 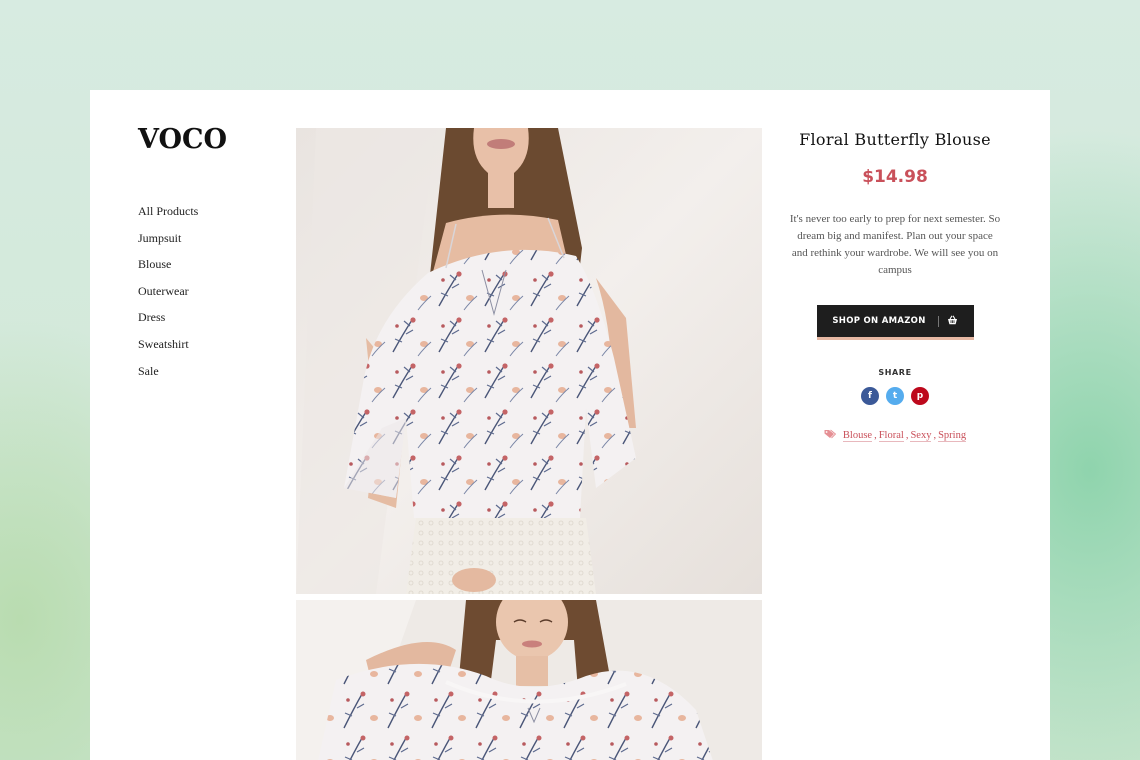 I want to click on tag-icon, so click(x=830, y=435).